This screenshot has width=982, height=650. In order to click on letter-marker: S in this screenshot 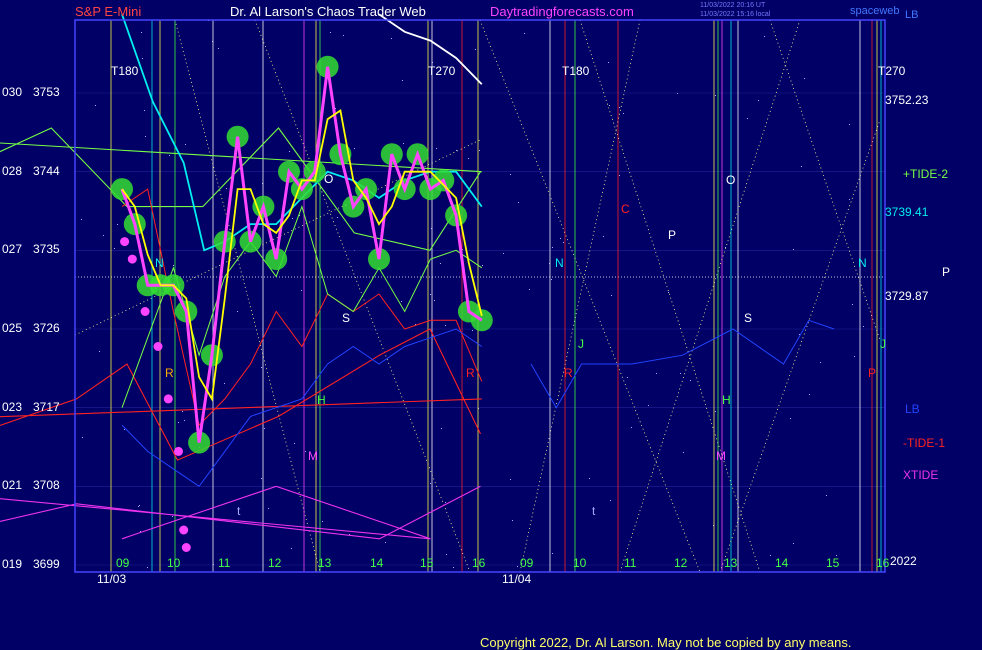, I will do `click(346, 318)`.